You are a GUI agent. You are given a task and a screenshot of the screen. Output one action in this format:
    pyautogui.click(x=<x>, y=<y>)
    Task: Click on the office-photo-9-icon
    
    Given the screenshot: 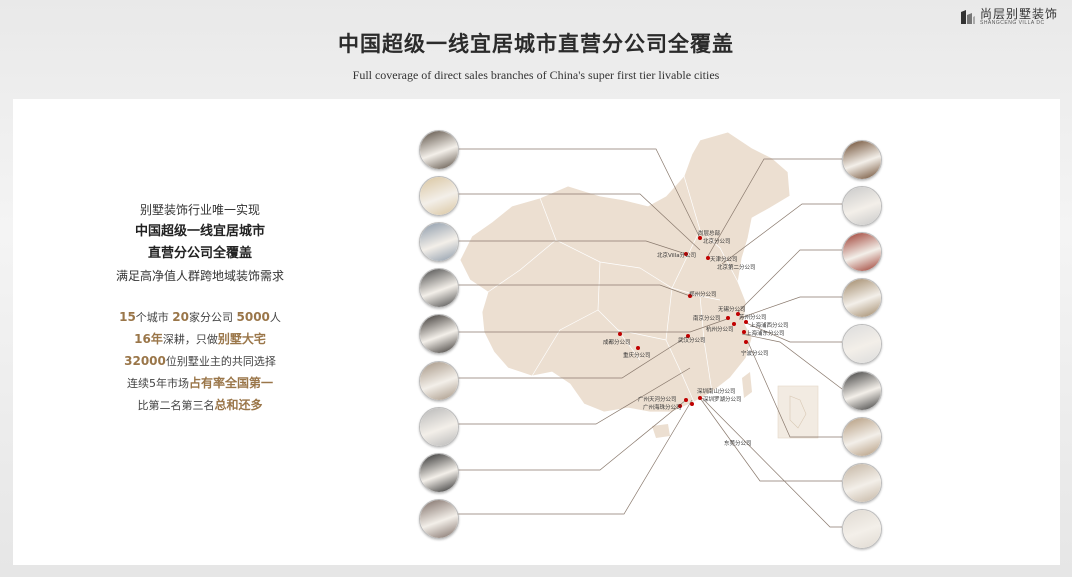 What is the action you would take?
    pyautogui.click(x=439, y=518)
    